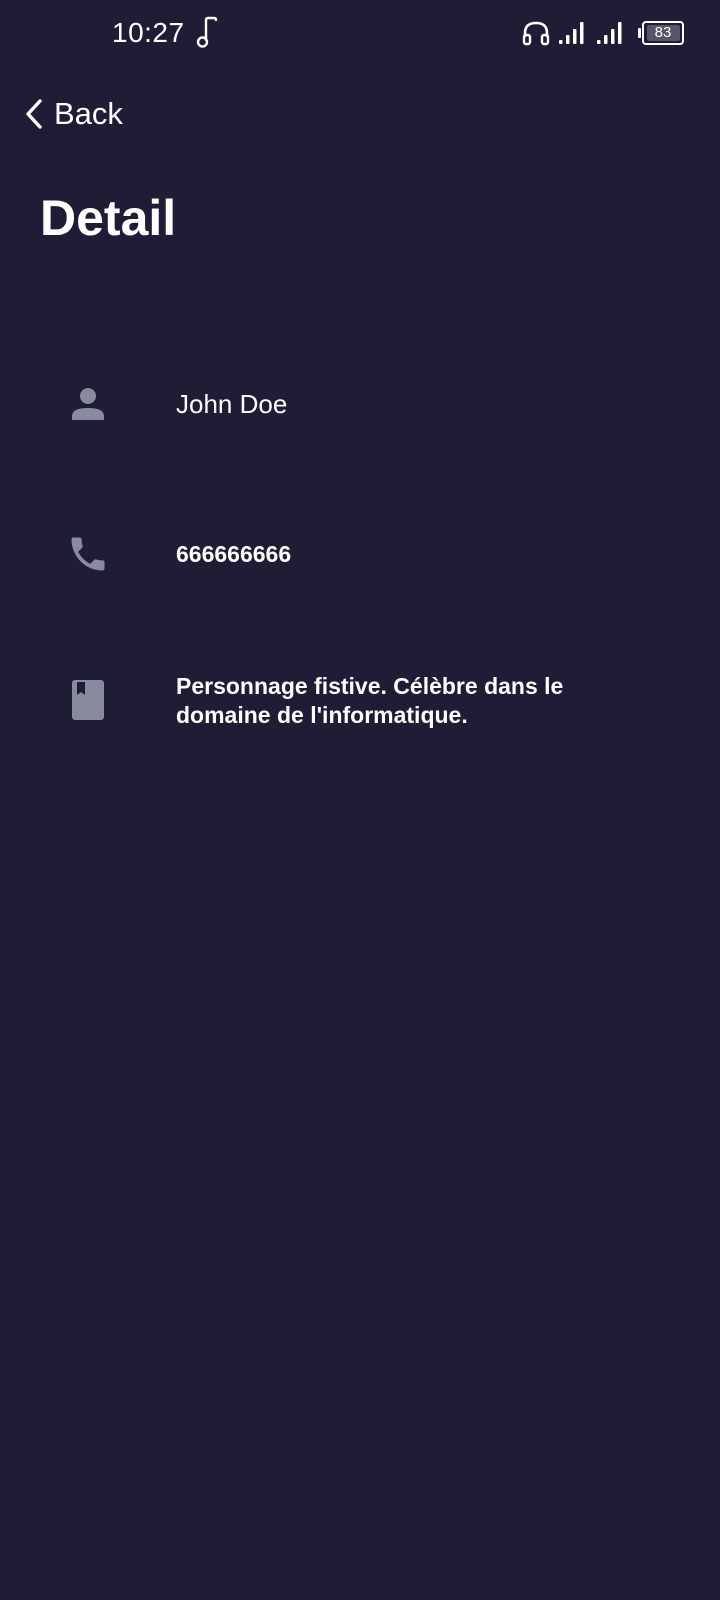  What do you see at coordinates (88, 113) in the screenshot?
I see `back-label: Back` at bounding box center [88, 113].